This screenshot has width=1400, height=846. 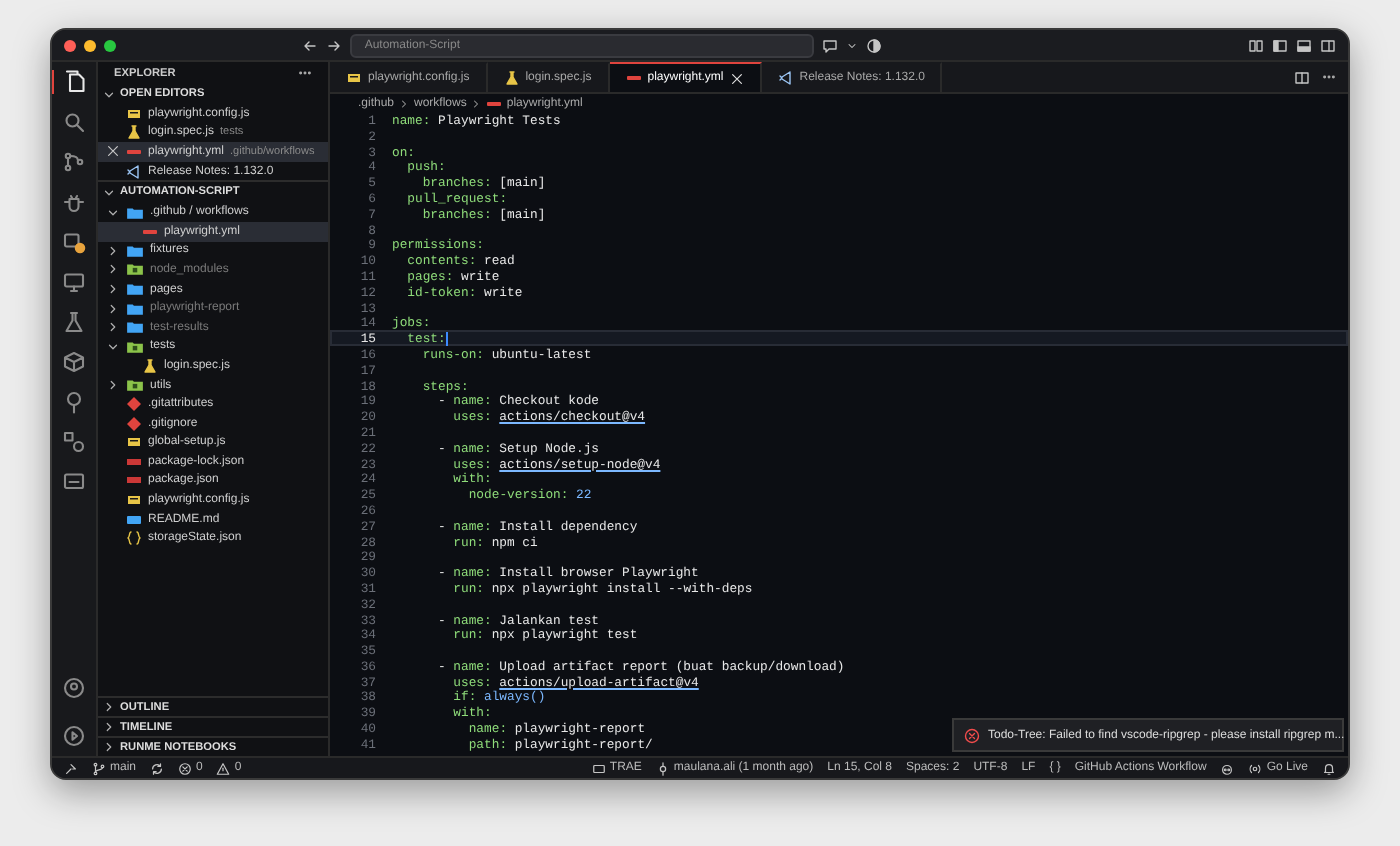 I want to click on caret-icon, so click(x=852, y=45).